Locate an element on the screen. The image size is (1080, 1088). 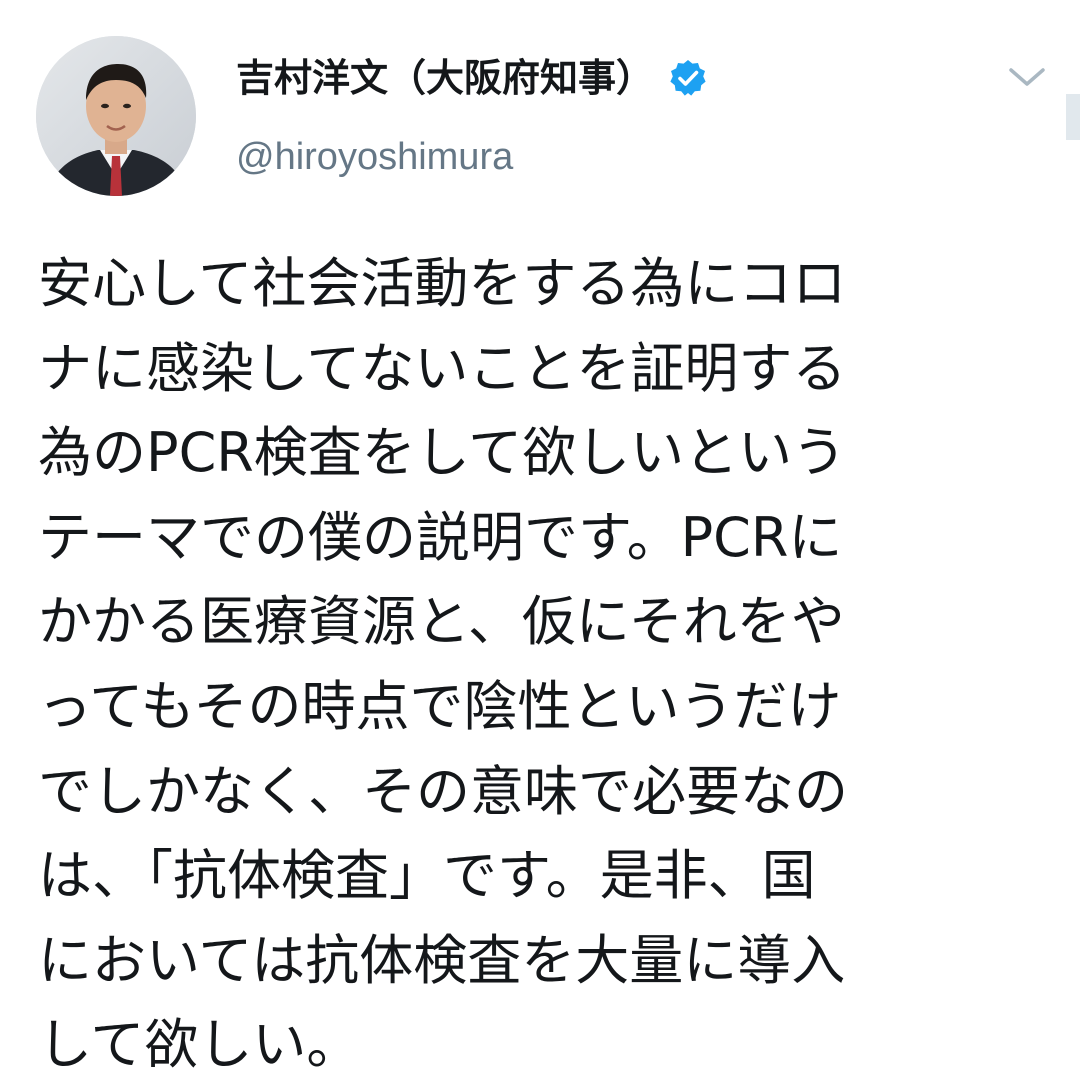
tweet-text-line: して欲しい。 is located at coordinates (199, 1045).